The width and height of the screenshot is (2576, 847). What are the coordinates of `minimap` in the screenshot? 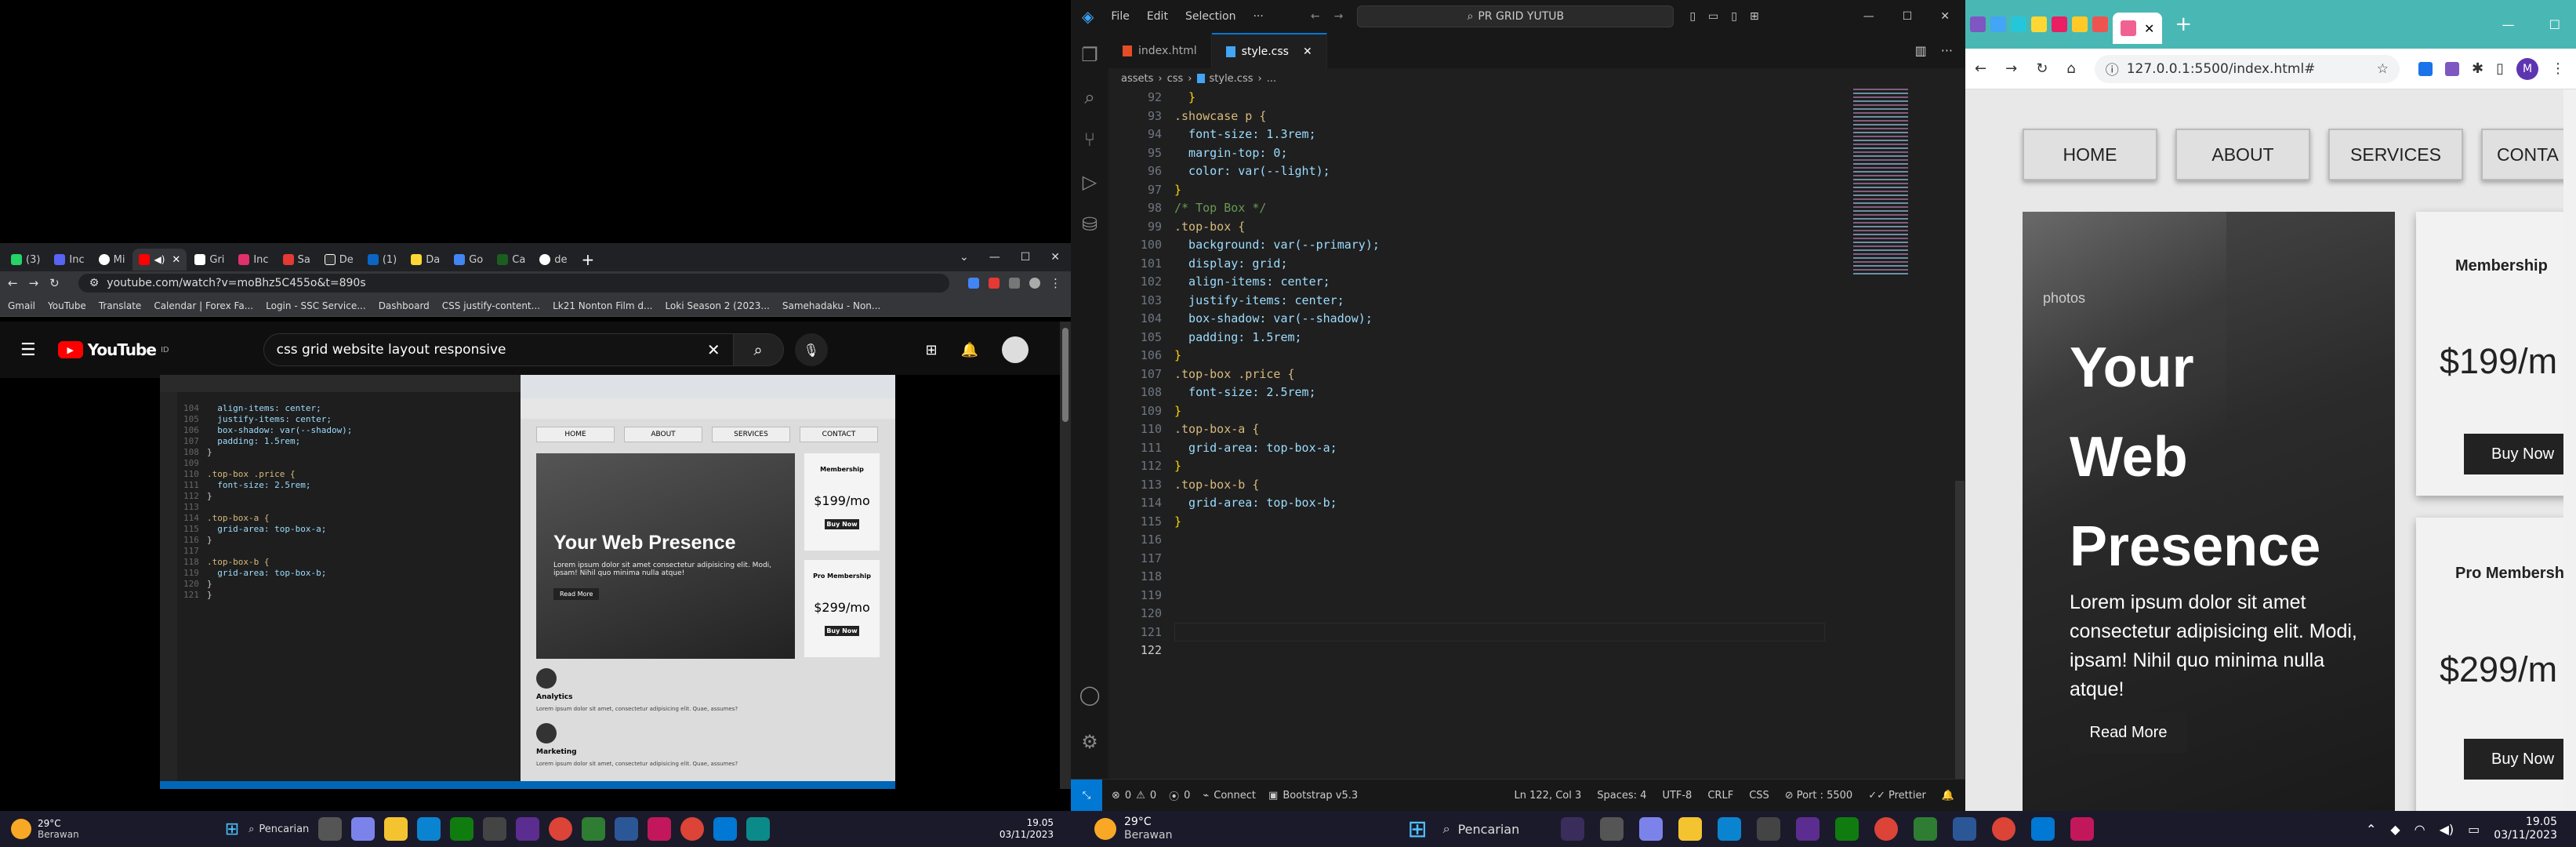 It's located at (1880, 183).